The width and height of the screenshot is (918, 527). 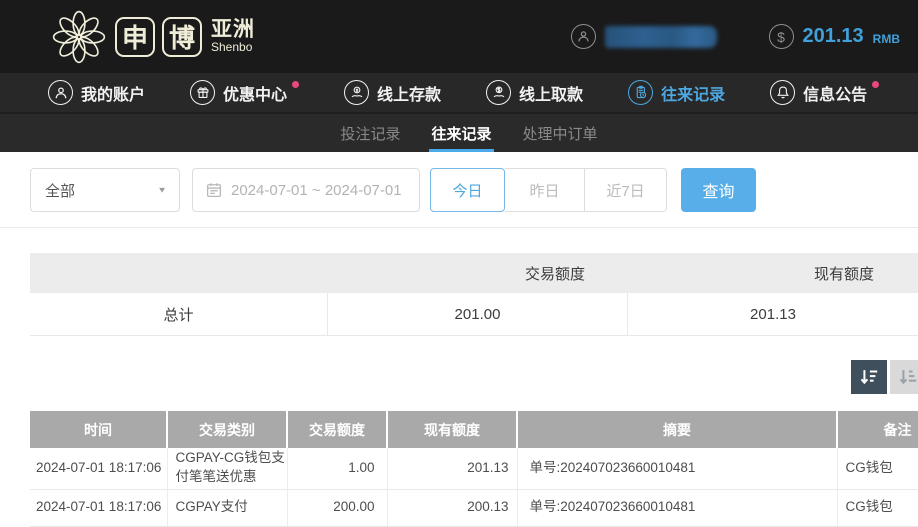 What do you see at coordinates (162, 190) in the screenshot?
I see `chevron-down-icon: ▼` at bounding box center [162, 190].